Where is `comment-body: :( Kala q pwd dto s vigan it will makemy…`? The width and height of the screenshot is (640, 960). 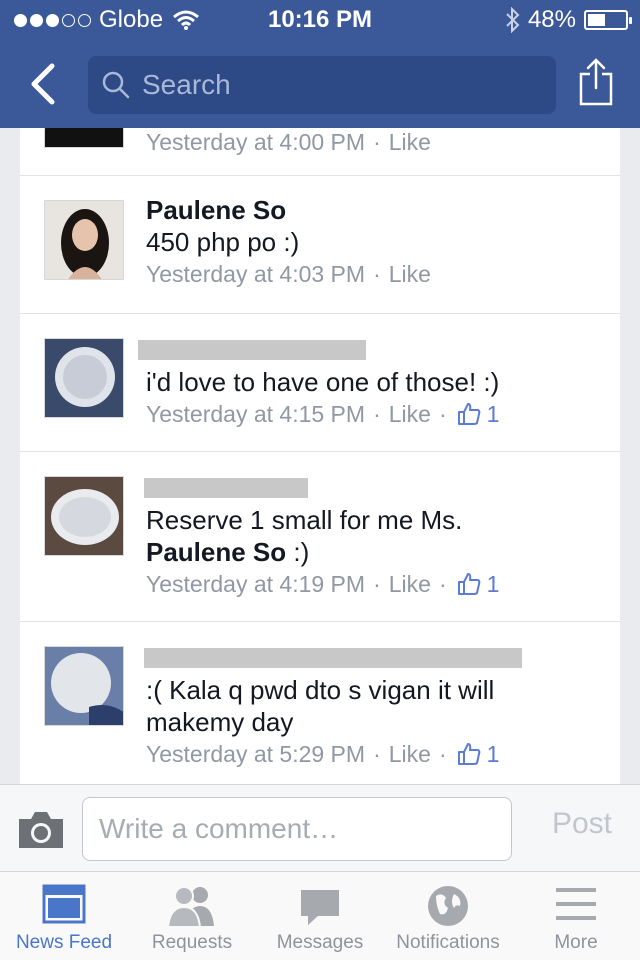
comment-body: :( Kala q pwd dto s vigan it will makemy… is located at coordinates (378, 722).